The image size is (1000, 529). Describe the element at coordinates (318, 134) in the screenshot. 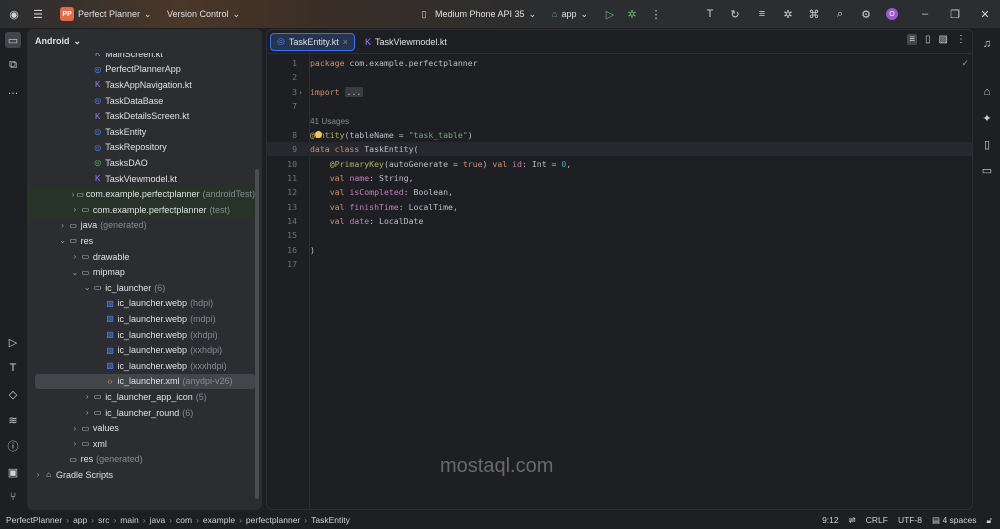

I see `lightbulb-icon` at that location.